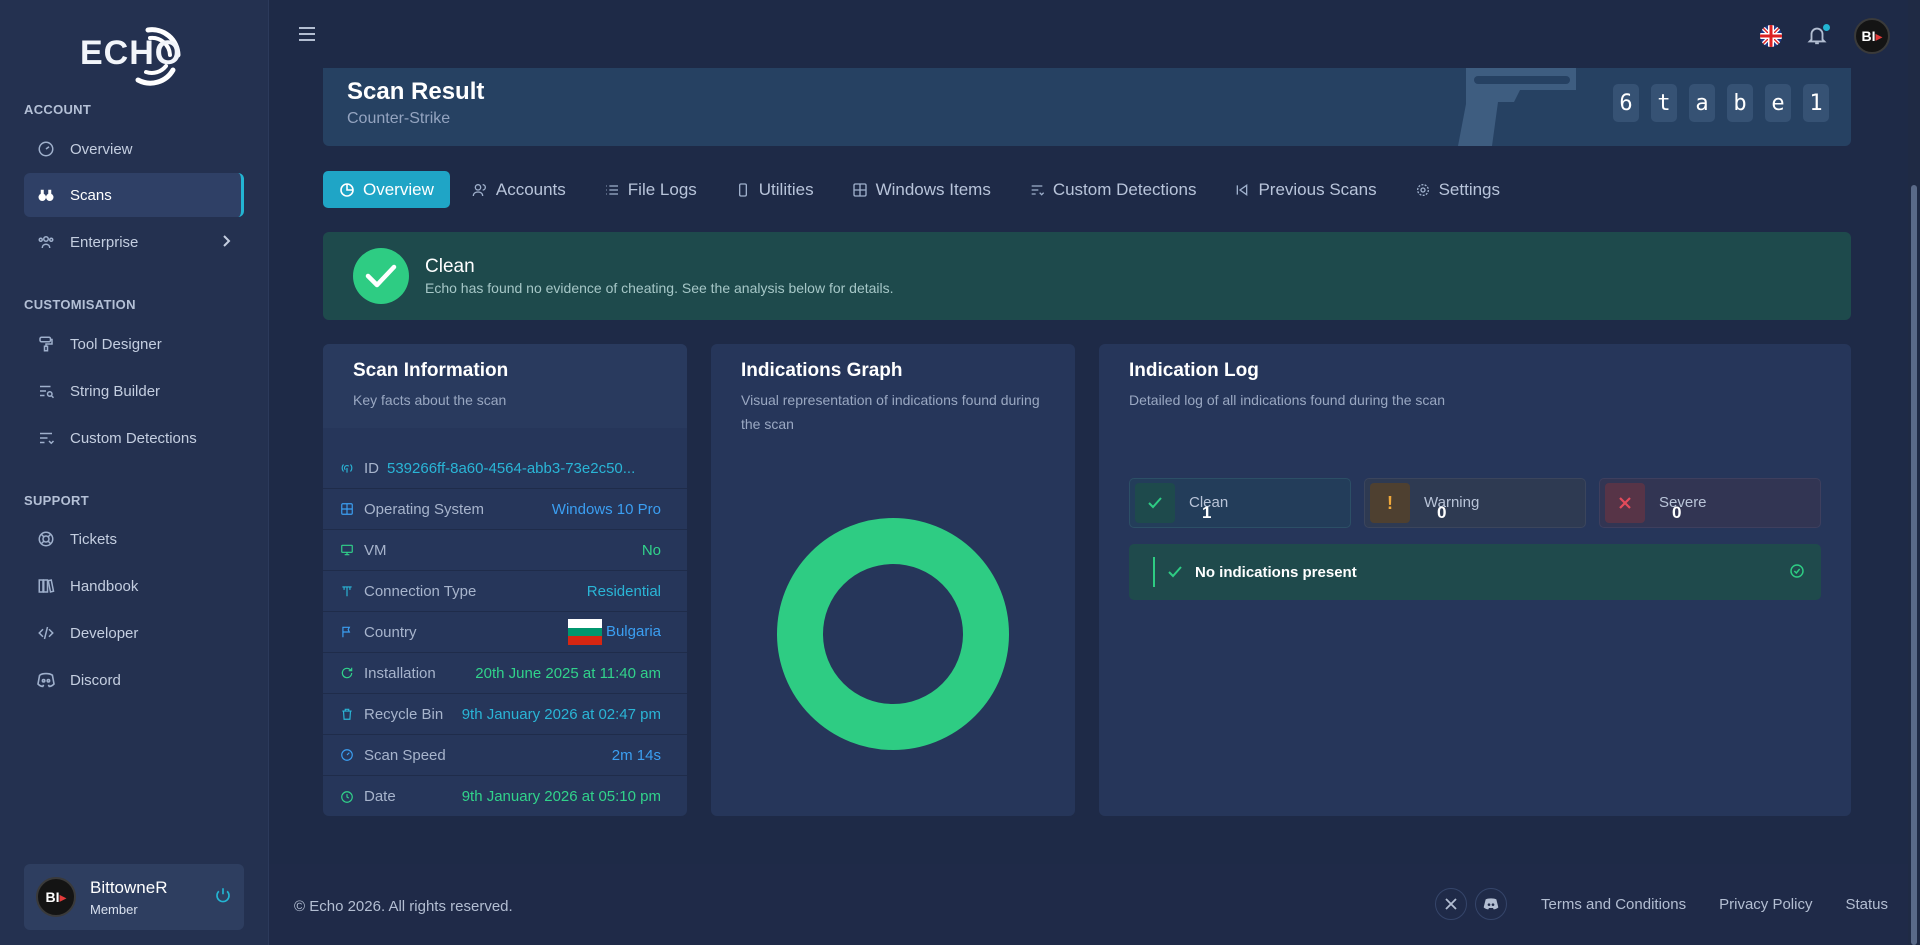 The image size is (1920, 945). I want to click on tab-custom-detections: Custom Detections, so click(1113, 189).